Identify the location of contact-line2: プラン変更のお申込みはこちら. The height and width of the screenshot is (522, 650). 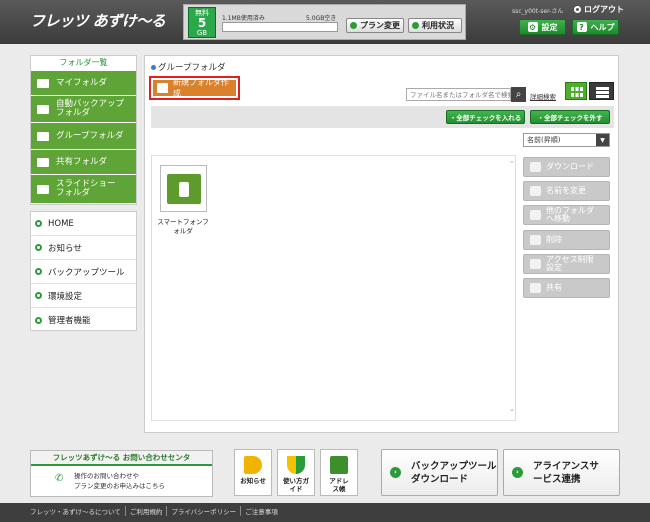
(119, 486).